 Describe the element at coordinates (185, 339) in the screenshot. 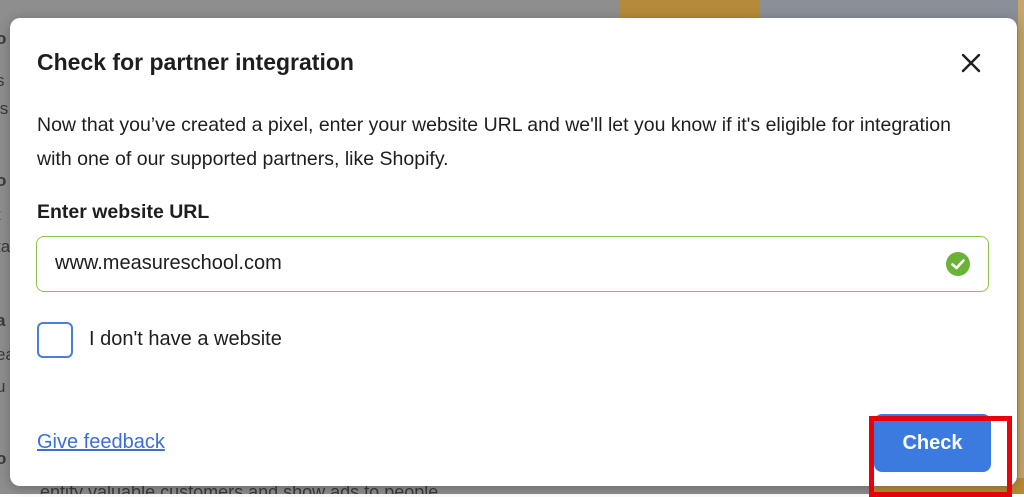

I see `no-website-label: I don't have a website` at that location.